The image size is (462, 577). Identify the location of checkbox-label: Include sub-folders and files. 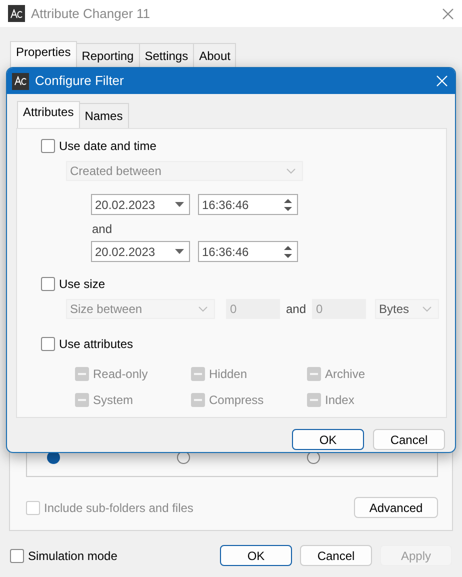
(119, 508).